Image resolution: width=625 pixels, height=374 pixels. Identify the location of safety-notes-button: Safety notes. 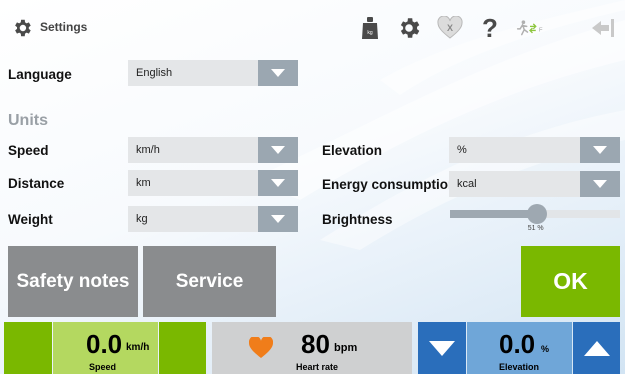
(73, 281).